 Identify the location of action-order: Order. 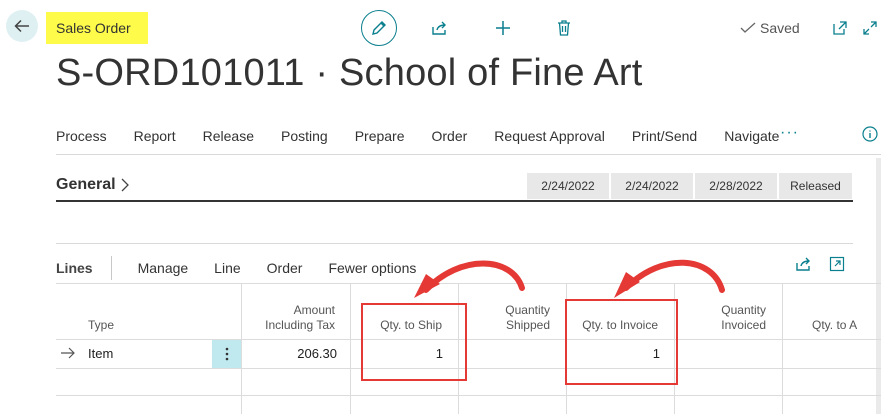
(450, 137).